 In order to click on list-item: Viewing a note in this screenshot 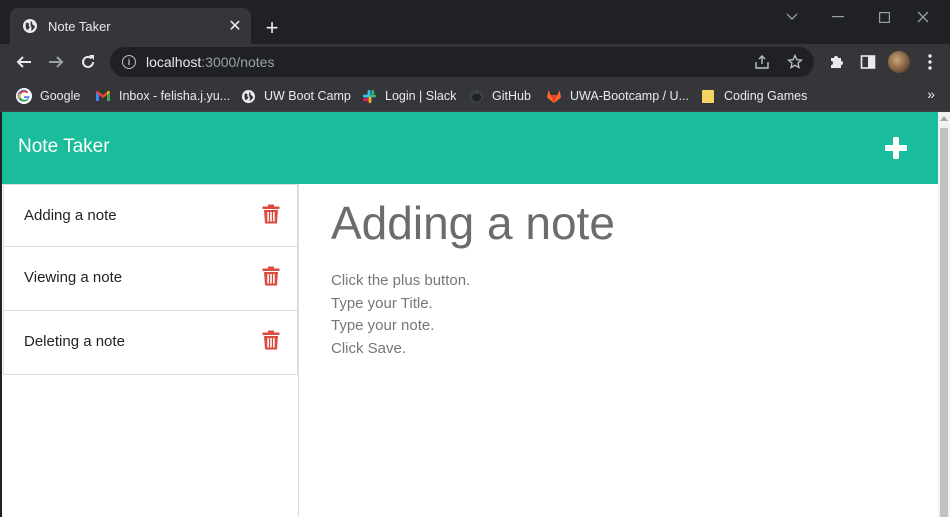, I will do `click(150, 279)`.